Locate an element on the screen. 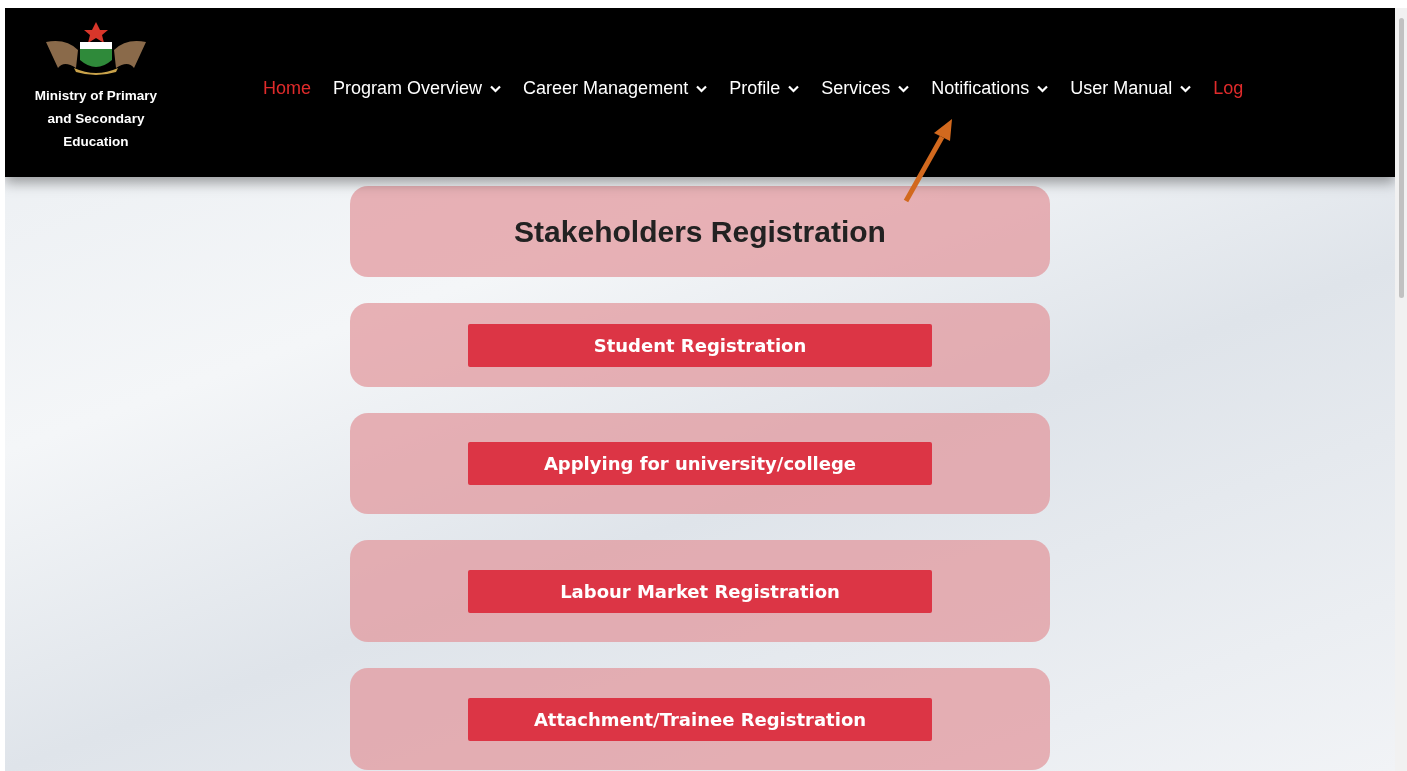  registration-button: Labour Market Registration is located at coordinates (700, 591).